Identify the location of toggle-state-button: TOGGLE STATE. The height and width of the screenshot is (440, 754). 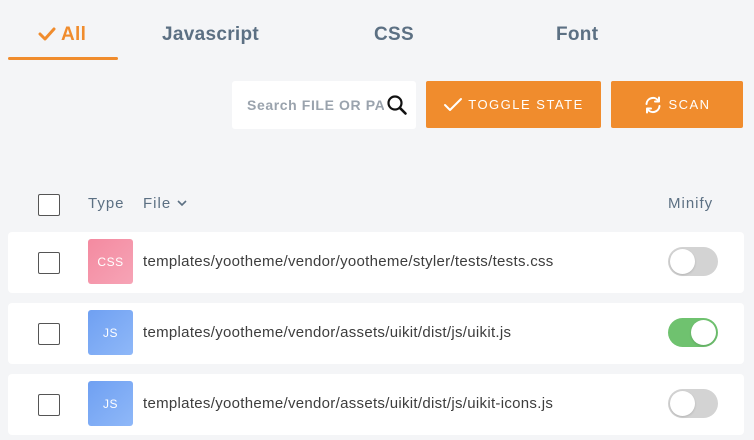
(513, 104).